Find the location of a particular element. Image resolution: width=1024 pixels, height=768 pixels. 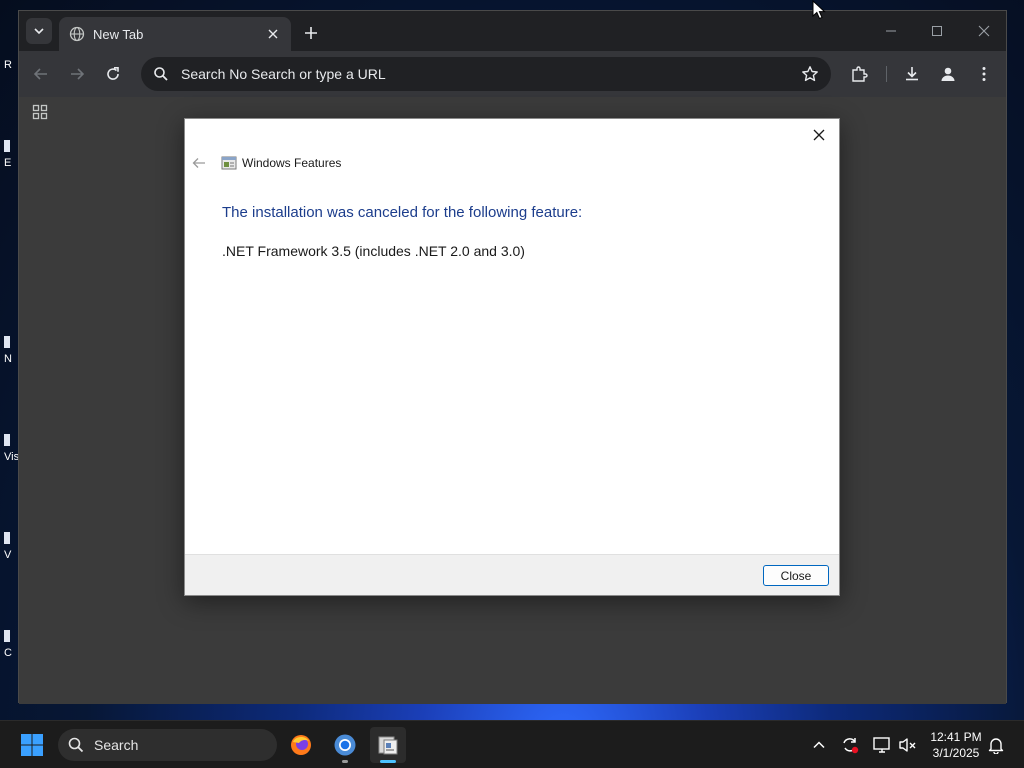

desktop-icon-label: Vis is located at coordinates (12, 457).